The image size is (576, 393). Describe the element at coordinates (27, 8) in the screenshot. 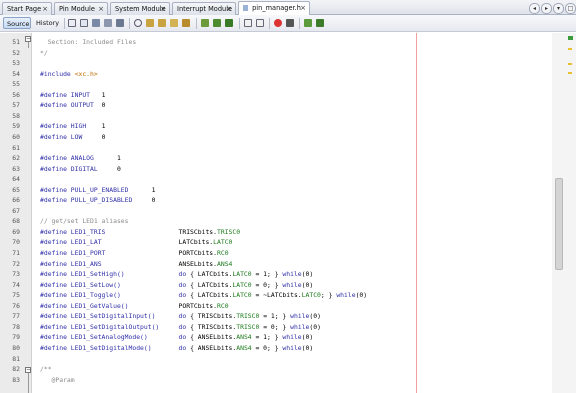

I see `tab-start-page: Start Page ×` at that location.